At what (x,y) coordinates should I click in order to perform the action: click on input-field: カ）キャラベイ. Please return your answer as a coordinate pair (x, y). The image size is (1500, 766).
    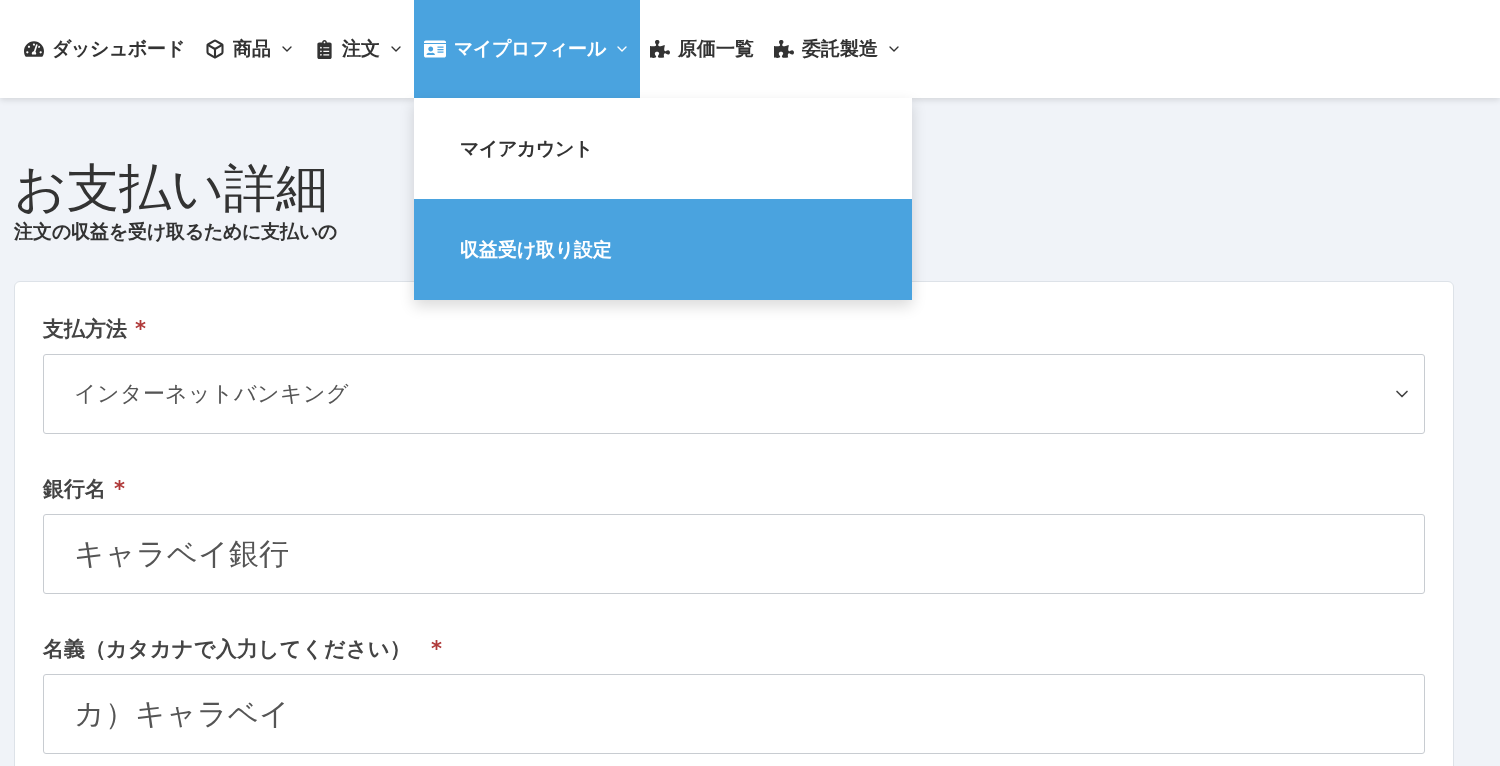
    Looking at the image, I should click on (734, 714).